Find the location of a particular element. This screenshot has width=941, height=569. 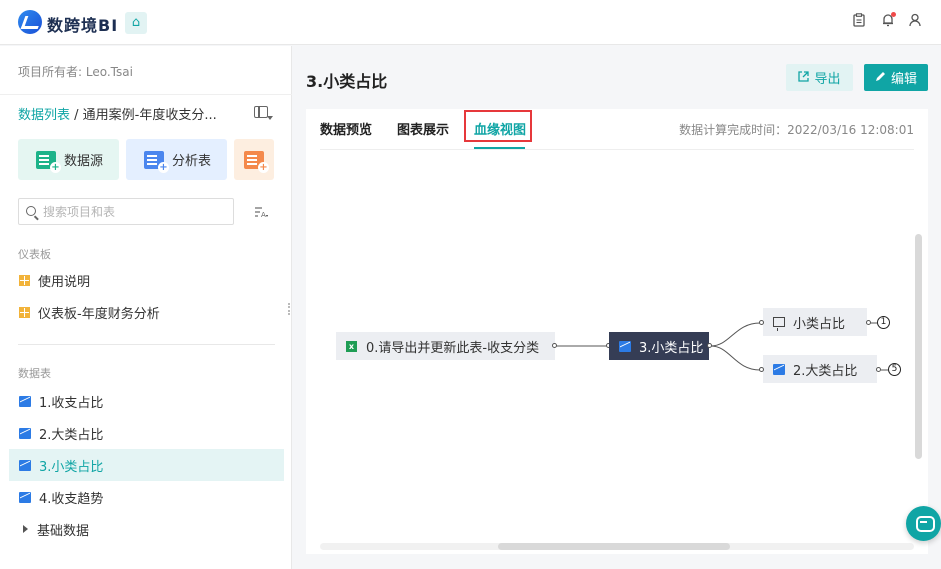

lineage-output-dashboard-node: 小类占比 is located at coordinates (815, 322).